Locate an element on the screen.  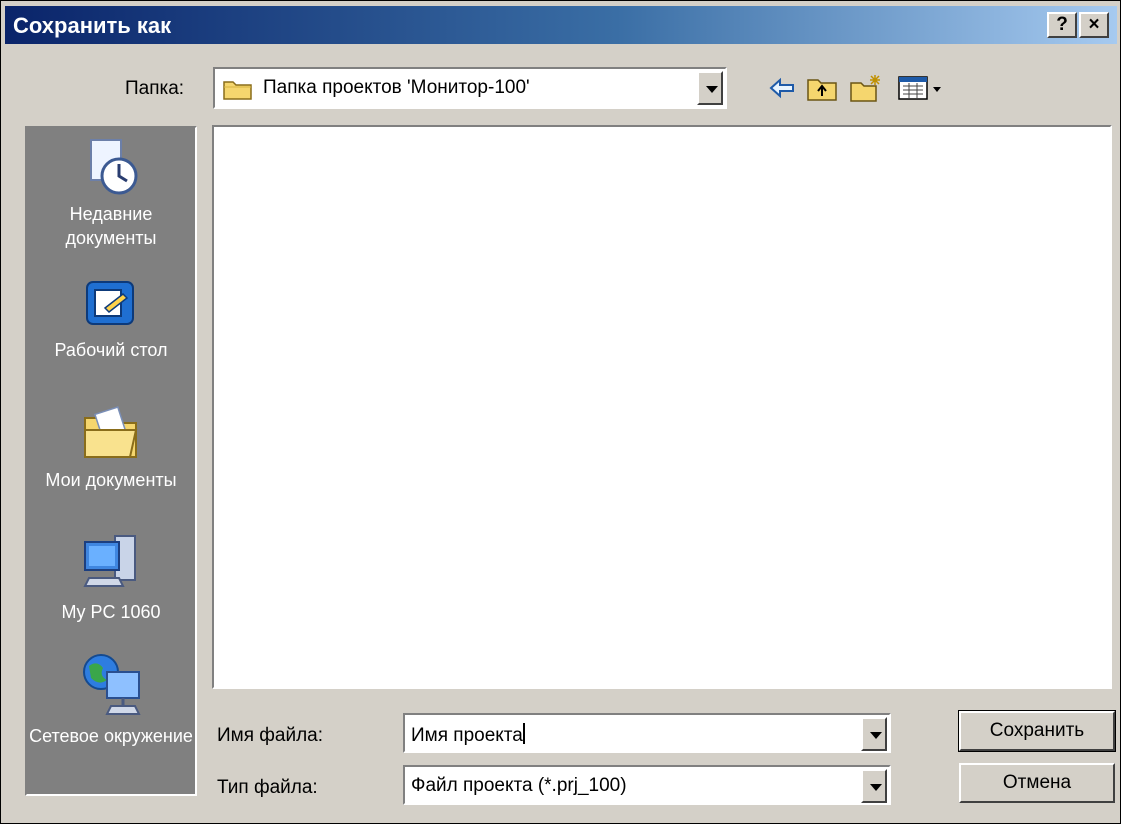
filetype-label: Тип файла: is located at coordinates (267, 787).